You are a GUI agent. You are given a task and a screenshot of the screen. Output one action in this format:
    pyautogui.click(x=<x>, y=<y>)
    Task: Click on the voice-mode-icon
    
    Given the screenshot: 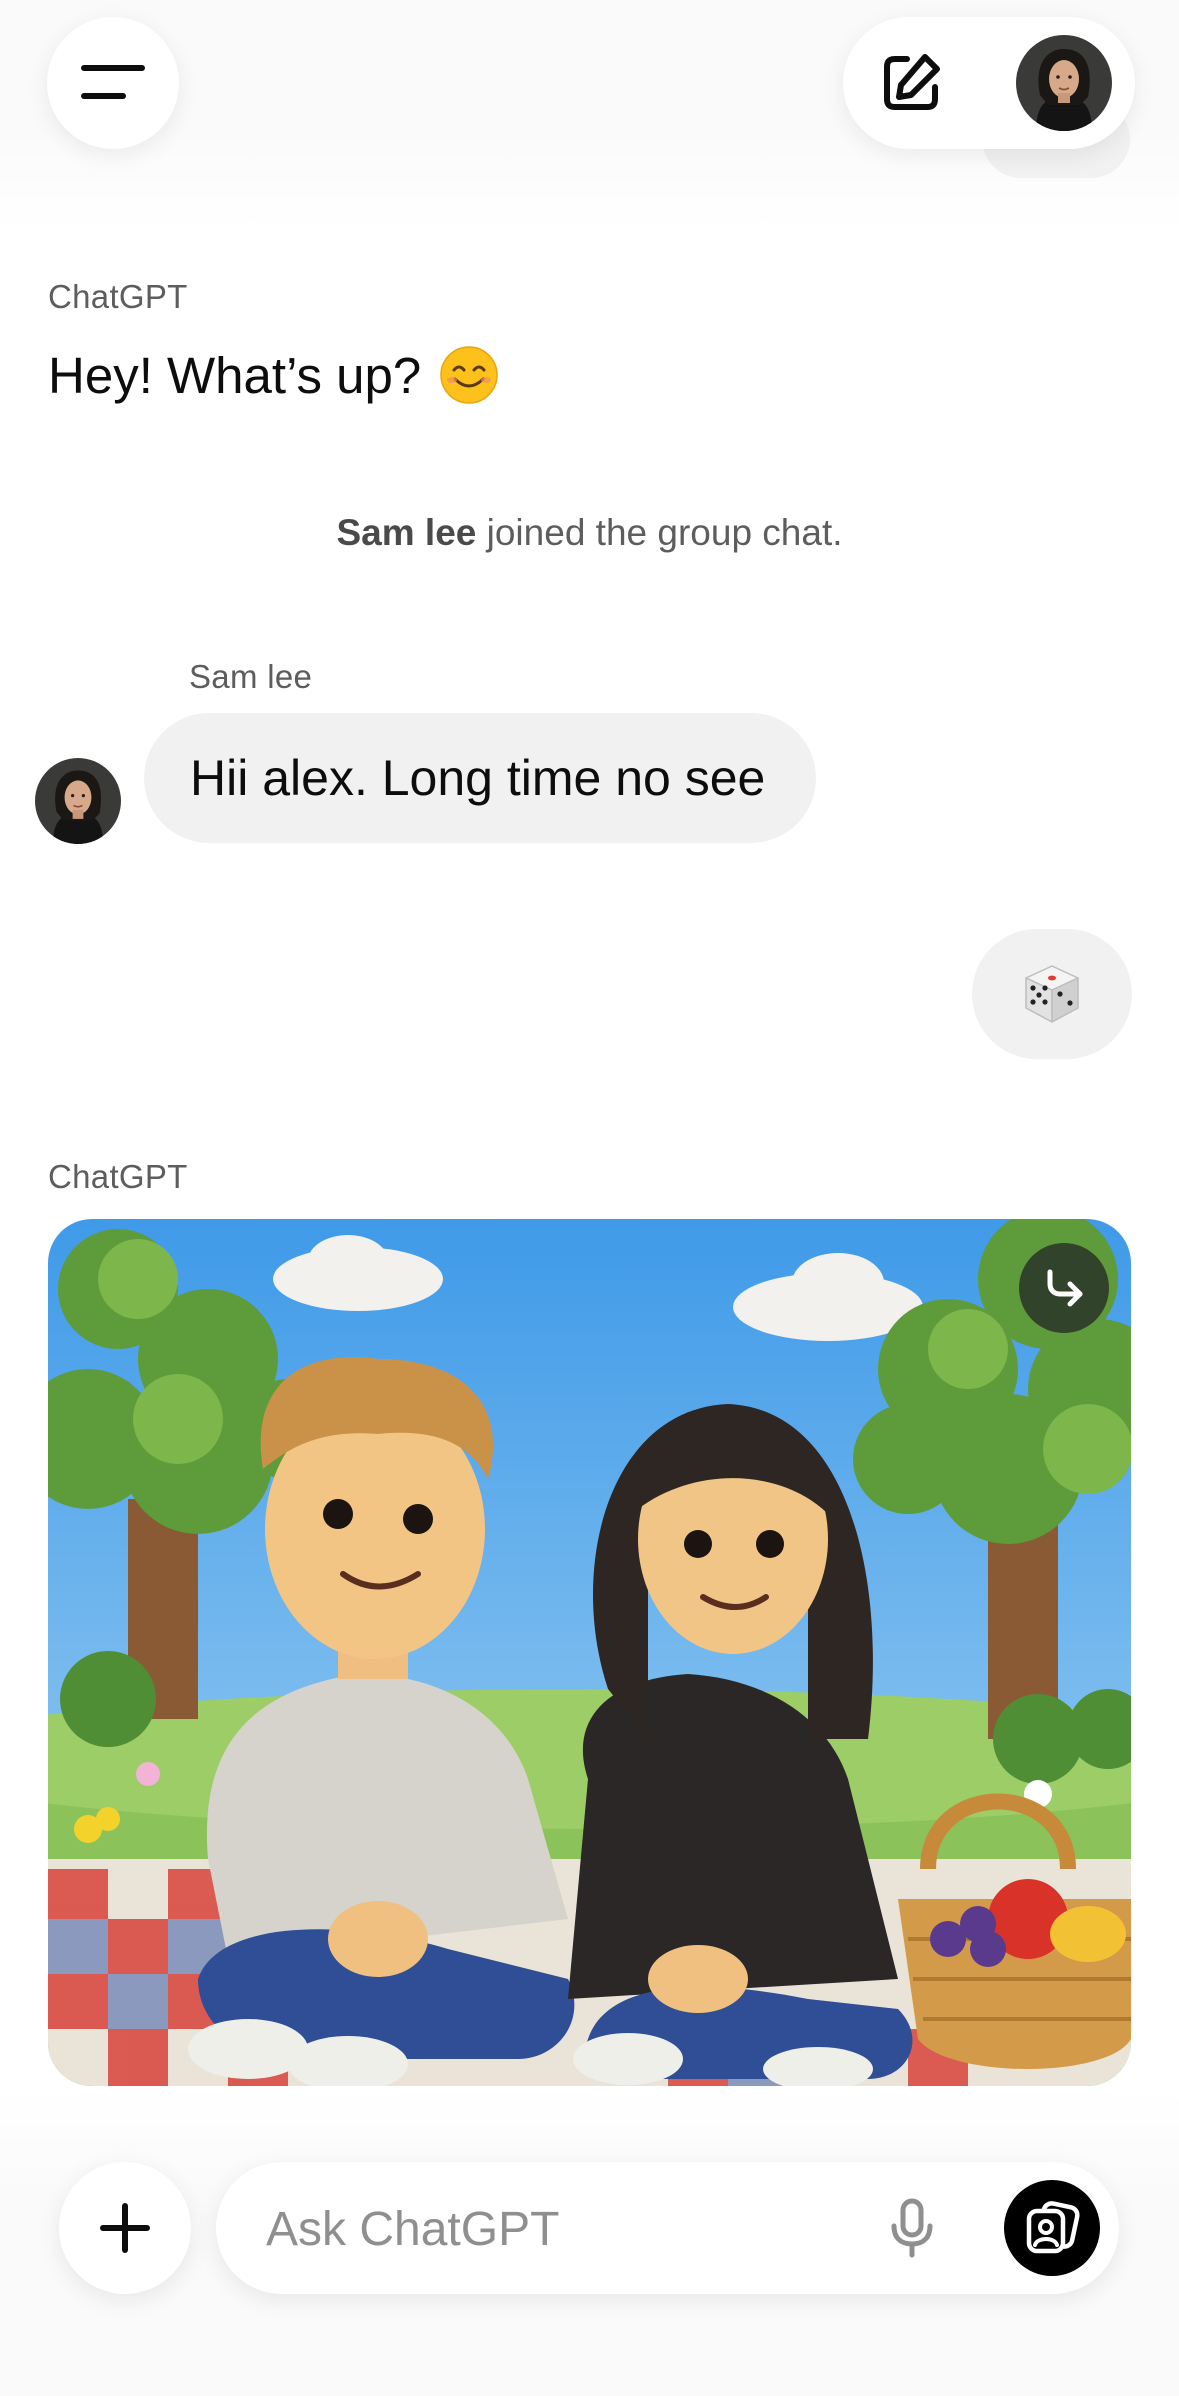 What is the action you would take?
    pyautogui.click(x=1053, y=2227)
    